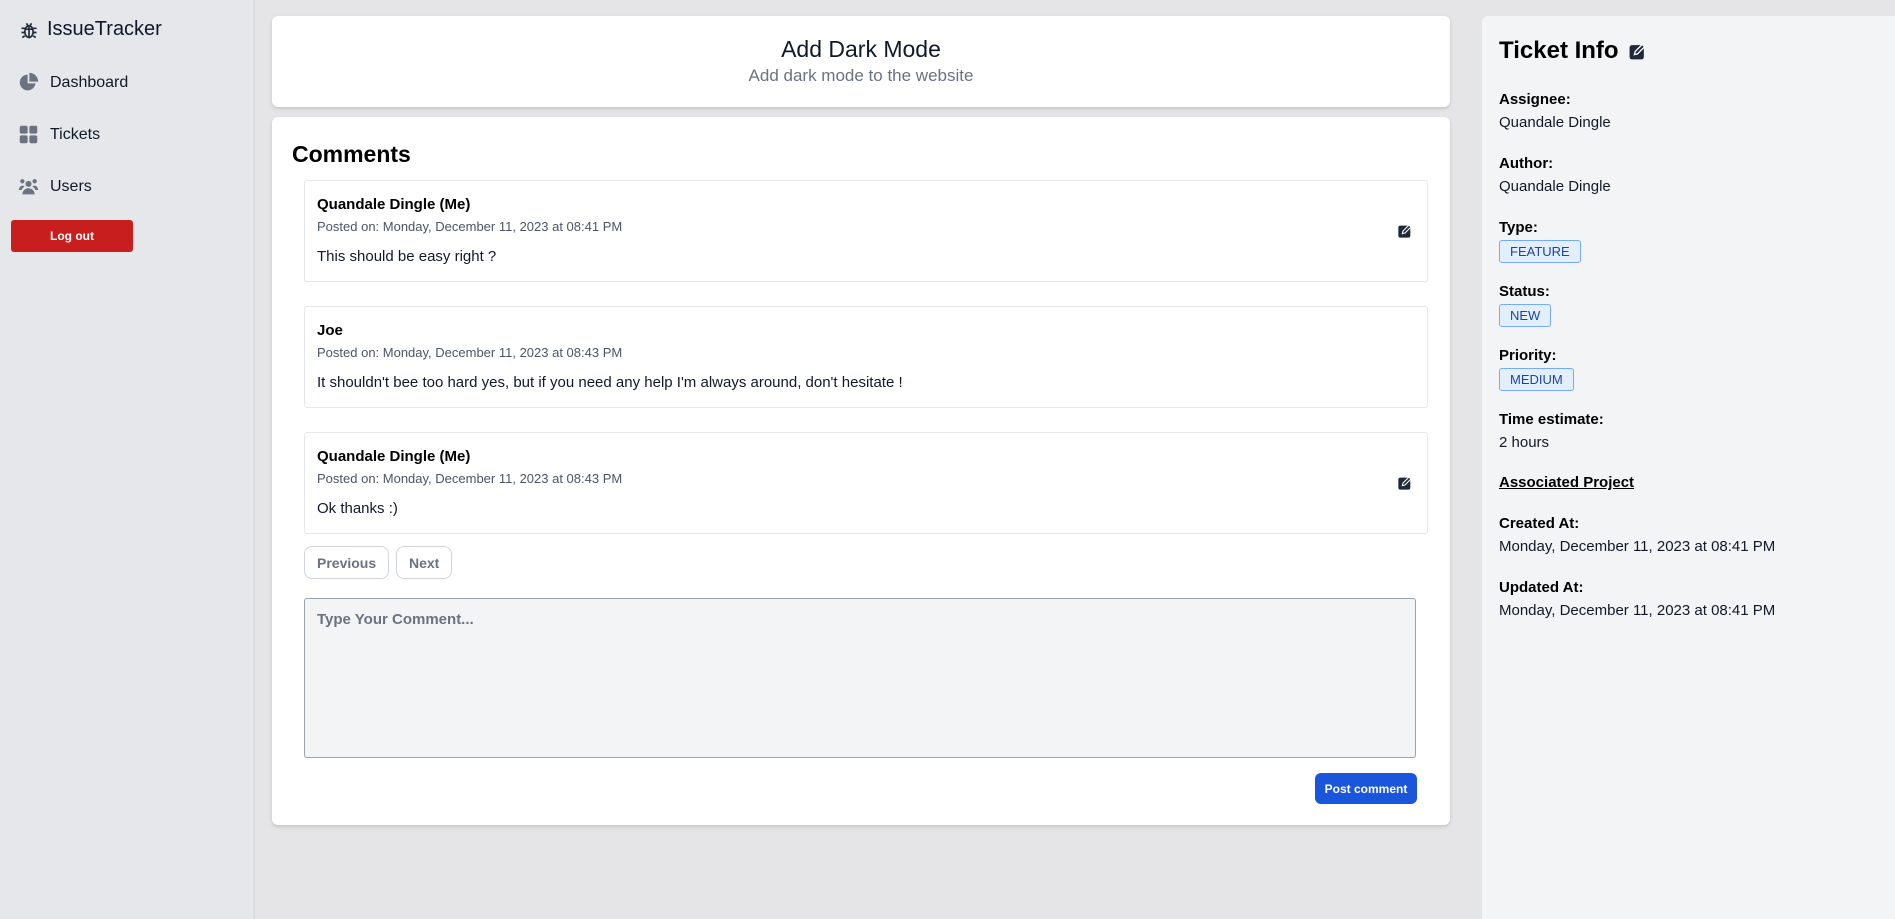 This screenshot has width=1895, height=919. What do you see at coordinates (75, 134) in the screenshot?
I see `sidebar-item-label: Tickets` at bounding box center [75, 134].